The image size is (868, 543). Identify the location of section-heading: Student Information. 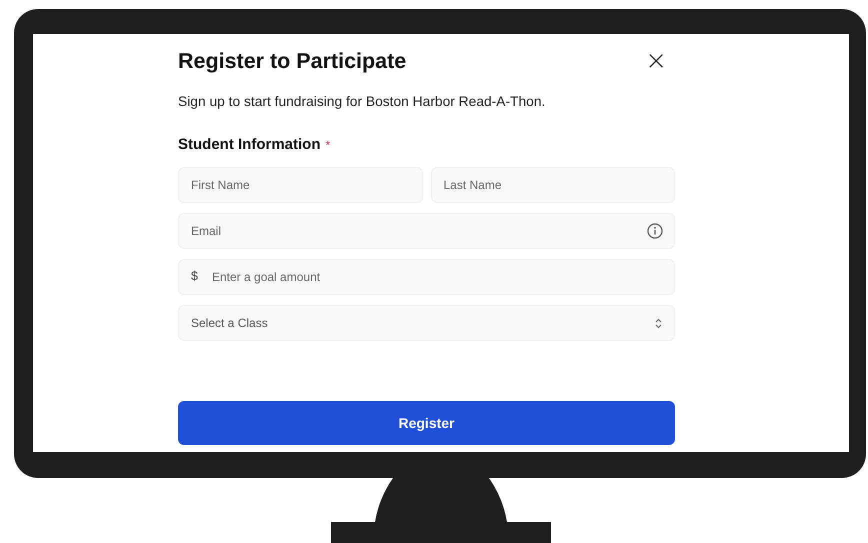
(249, 144).